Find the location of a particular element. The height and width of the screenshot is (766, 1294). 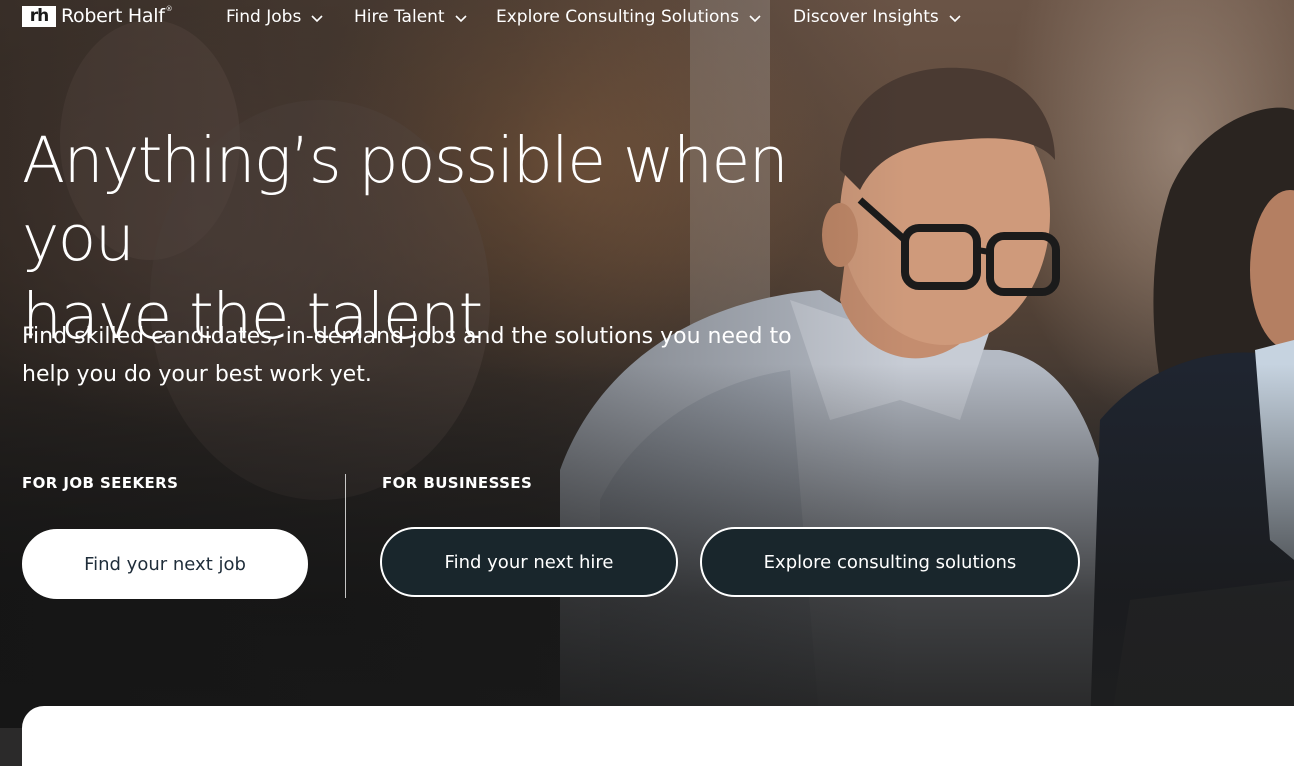

headline-line-1: Anything’s possible when you is located at coordinates (405, 199).